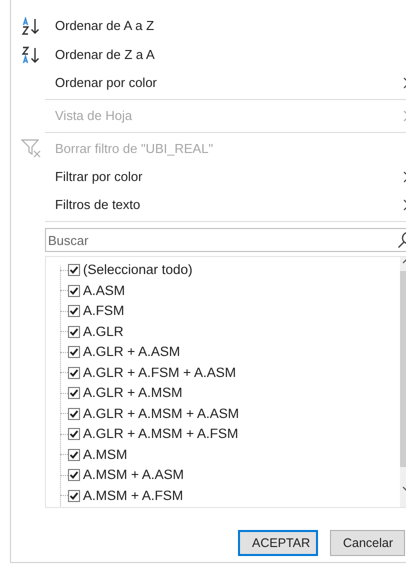 The height and width of the screenshot is (565, 406). What do you see at coordinates (31, 26) in the screenshot?
I see `sort-ascending-icon` at bounding box center [31, 26].